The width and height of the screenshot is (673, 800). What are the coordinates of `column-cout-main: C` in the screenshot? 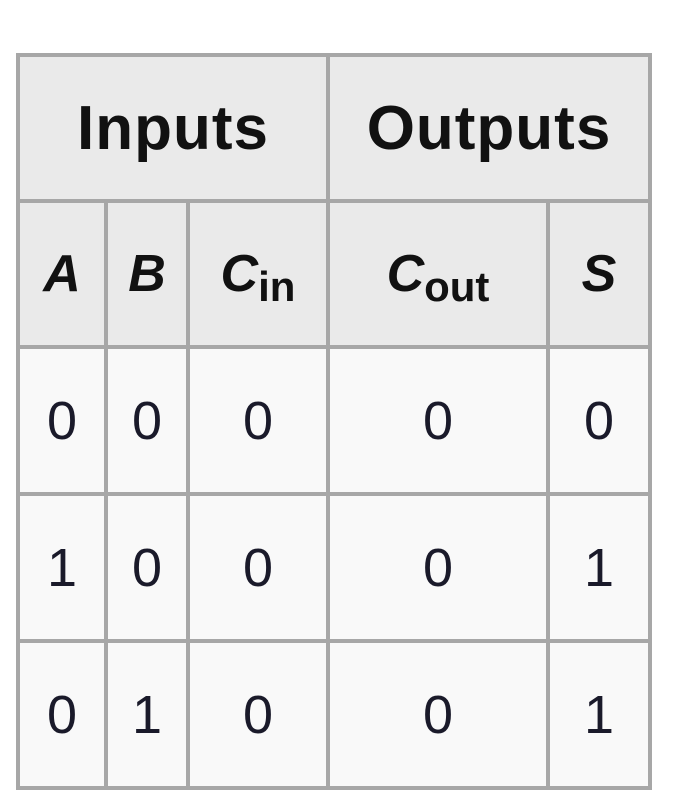 It's located at (405, 274).